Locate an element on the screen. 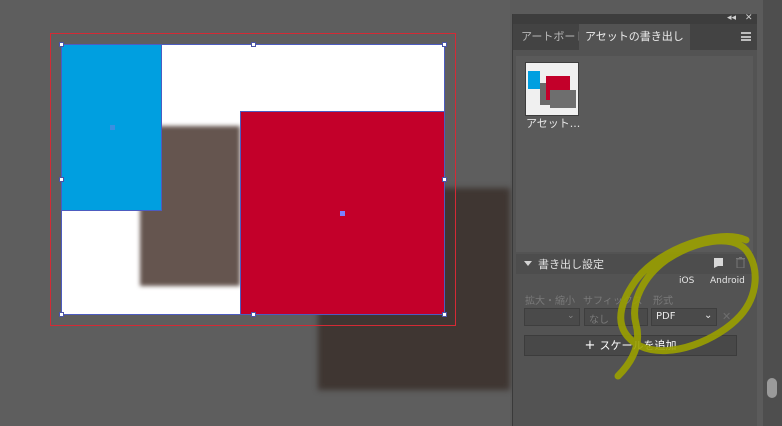 The image size is (782, 426). tab-asset-export: アセットの書き出し is located at coordinates (634, 37).